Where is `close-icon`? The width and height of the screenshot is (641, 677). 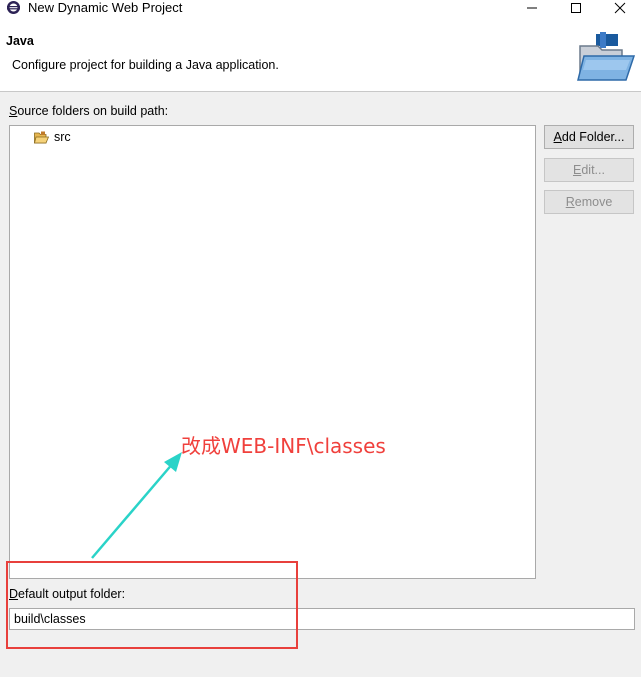 close-icon is located at coordinates (620, 8).